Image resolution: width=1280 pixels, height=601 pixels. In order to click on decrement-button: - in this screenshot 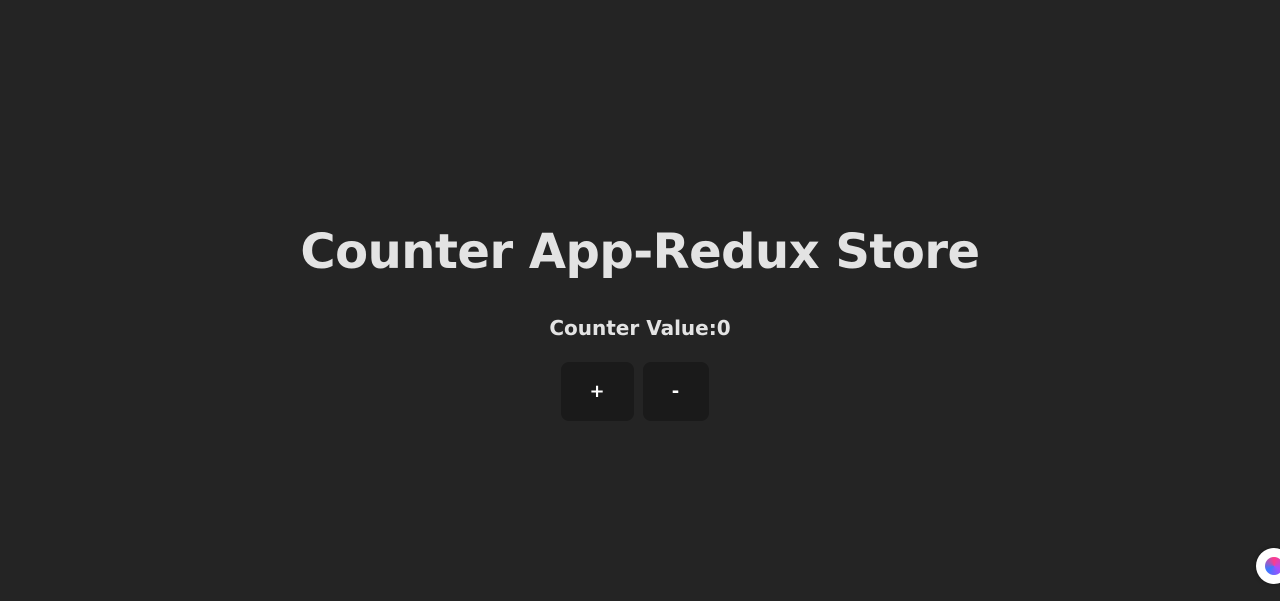, I will do `click(675, 391)`.